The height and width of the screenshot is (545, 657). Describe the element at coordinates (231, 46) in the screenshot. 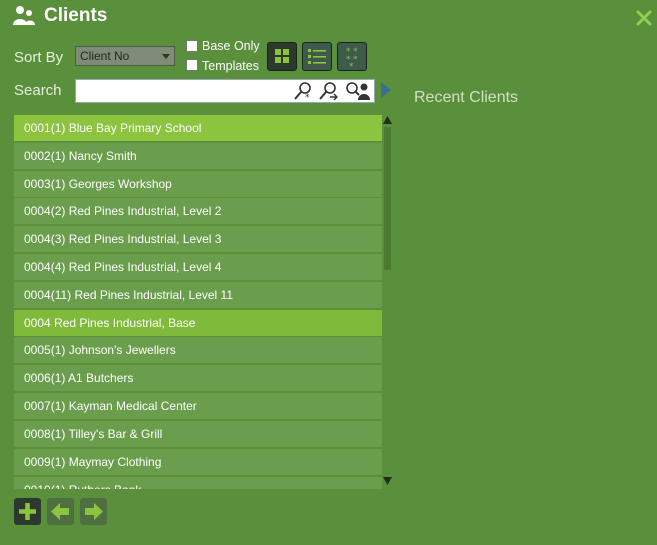

I see `base-only-label: Base Only` at that location.